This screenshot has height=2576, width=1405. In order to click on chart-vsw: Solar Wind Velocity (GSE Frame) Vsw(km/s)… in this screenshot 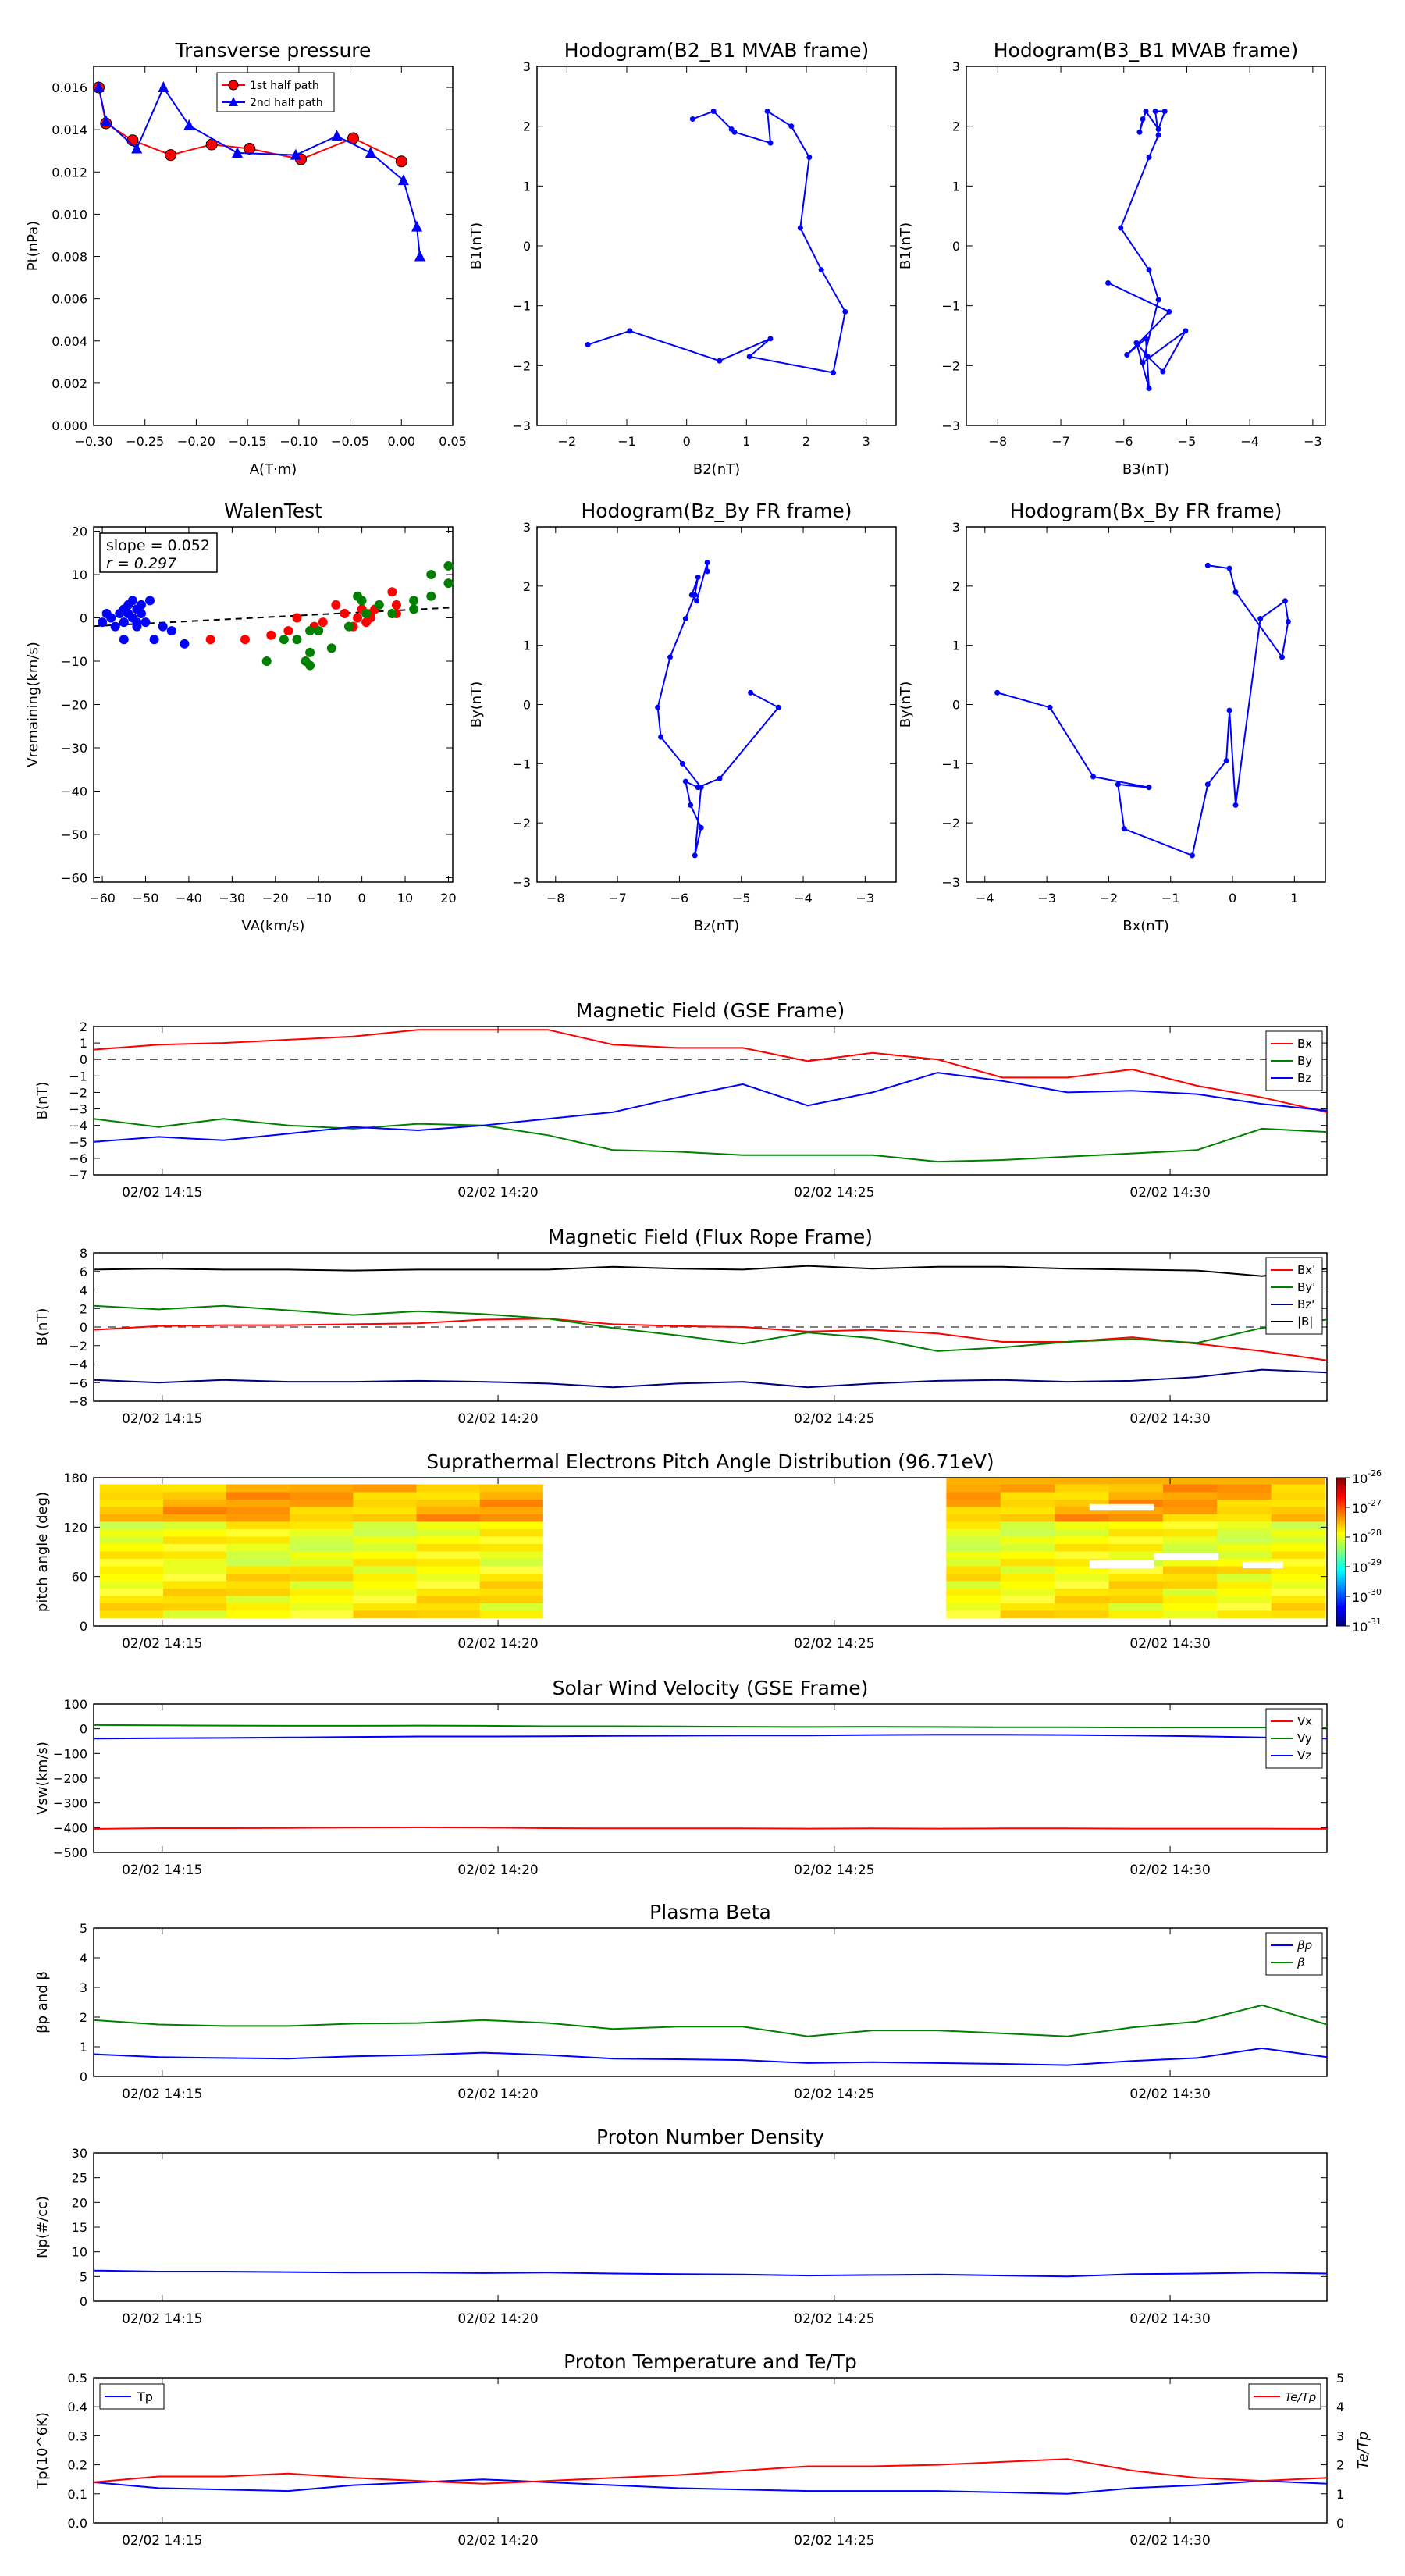, I will do `click(681, 1777)`.